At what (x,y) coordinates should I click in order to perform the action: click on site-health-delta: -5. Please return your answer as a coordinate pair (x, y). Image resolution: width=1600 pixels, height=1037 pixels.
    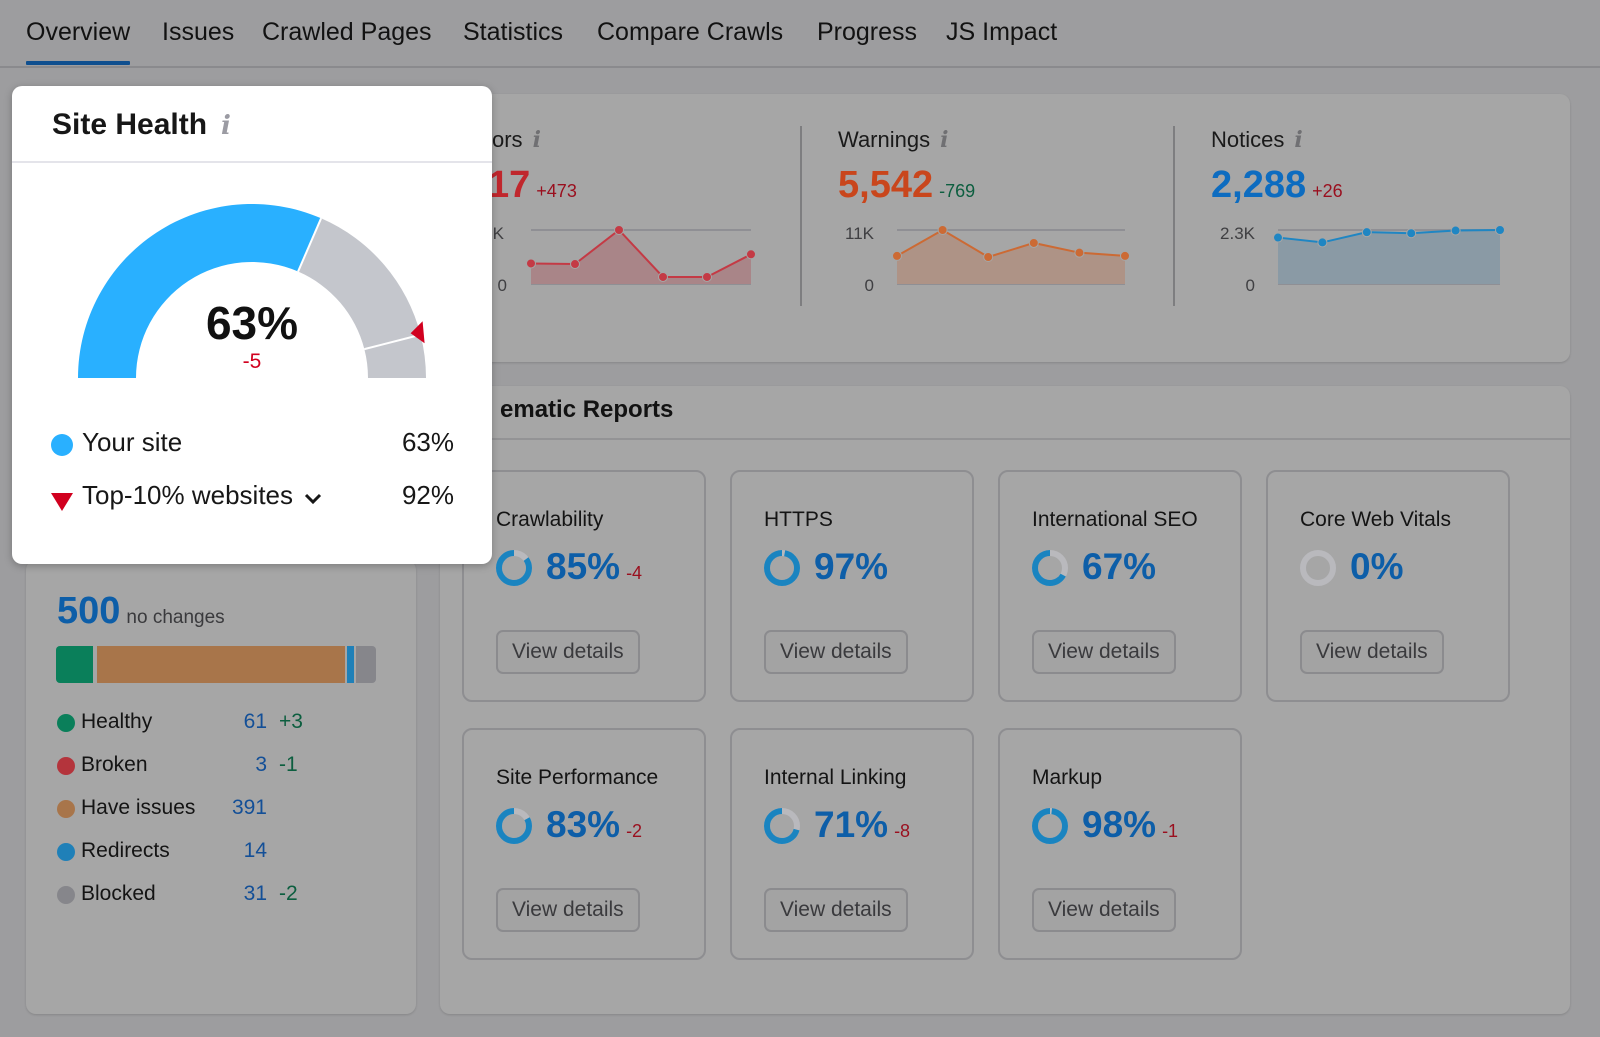
    Looking at the image, I should click on (252, 361).